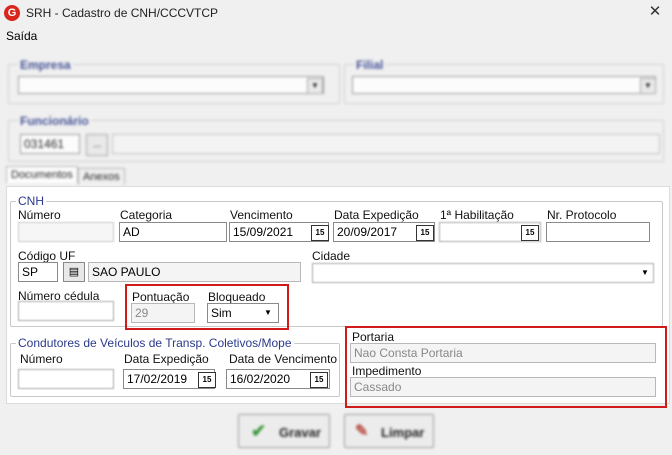 This screenshot has height=455, width=672. I want to click on condutores-numero-label: Número, so click(41, 359).